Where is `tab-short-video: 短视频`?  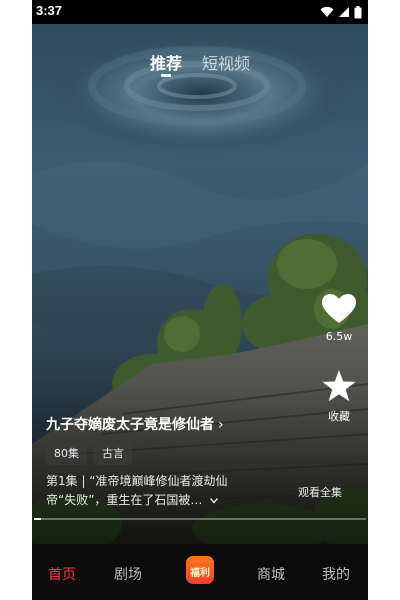
tab-short-video: 短视频 is located at coordinates (226, 62).